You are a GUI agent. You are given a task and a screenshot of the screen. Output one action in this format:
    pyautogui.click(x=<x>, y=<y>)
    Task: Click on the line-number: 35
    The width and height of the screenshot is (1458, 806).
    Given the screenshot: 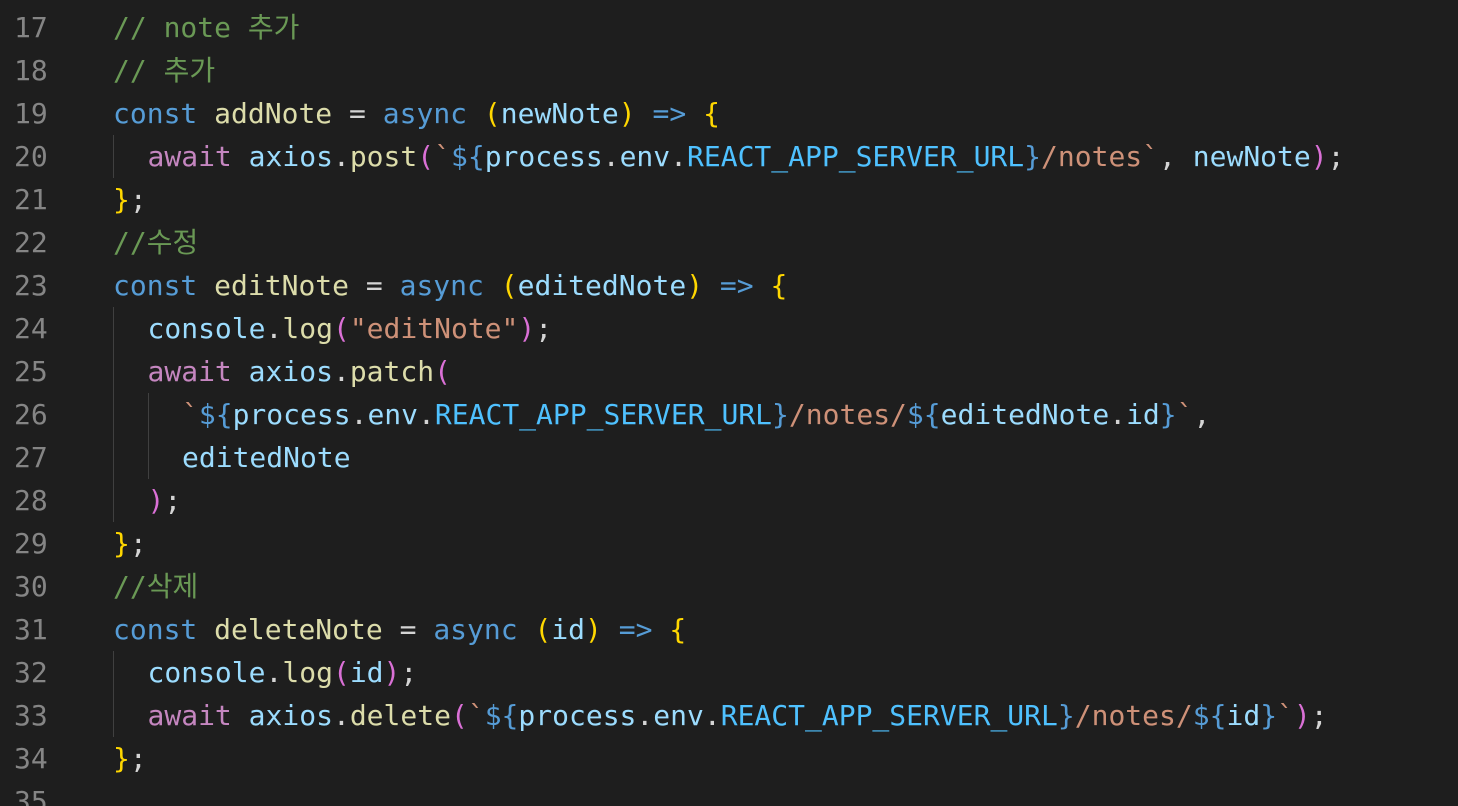 What is the action you would take?
    pyautogui.click(x=31, y=795)
    